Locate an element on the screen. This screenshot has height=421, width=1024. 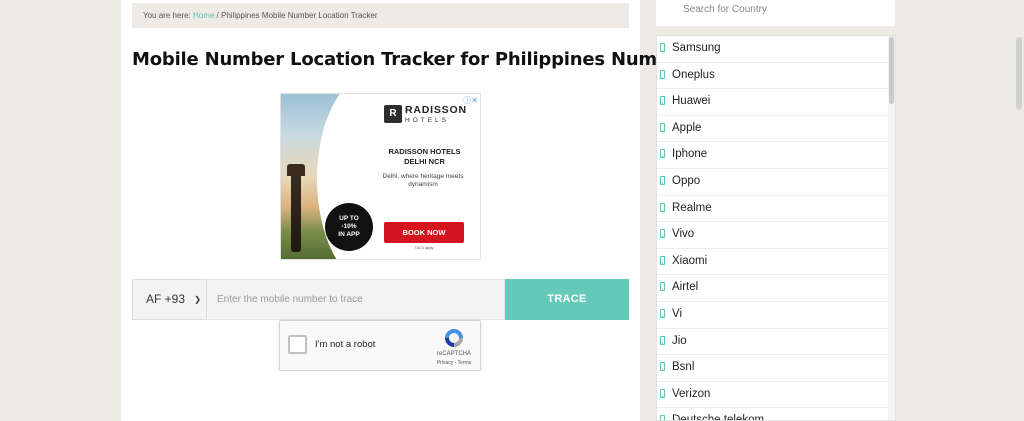
mobile-number-input: Enter the mobile number to trace is located at coordinates (356, 299).